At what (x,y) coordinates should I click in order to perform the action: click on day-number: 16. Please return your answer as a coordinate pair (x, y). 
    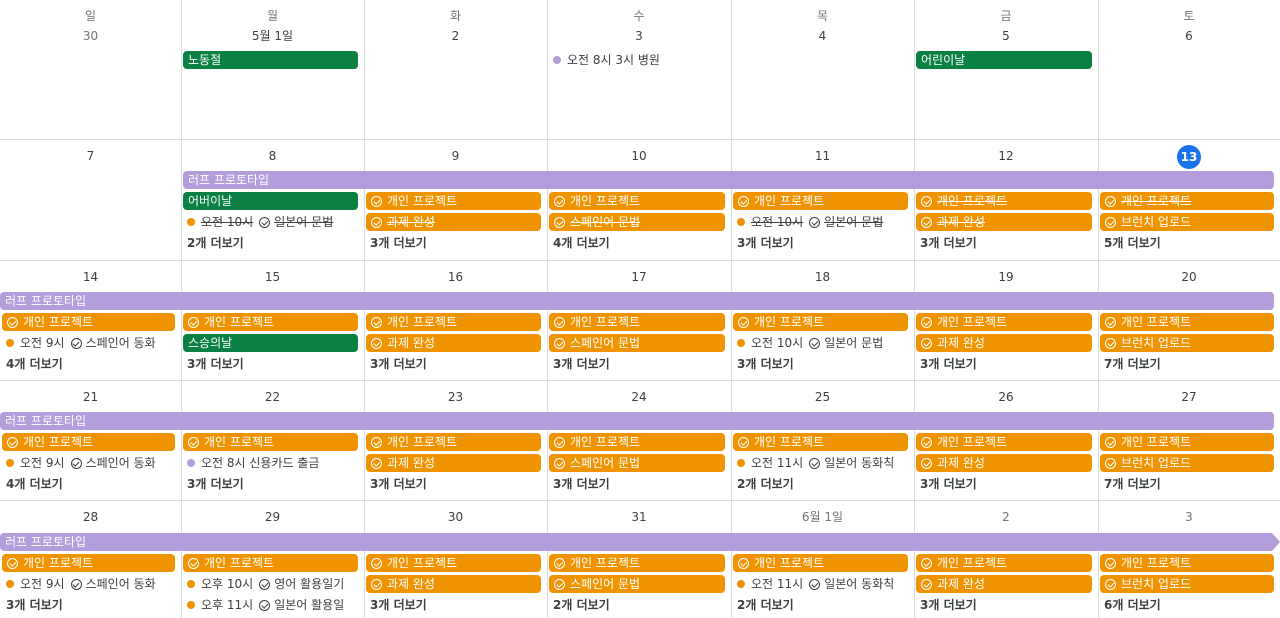
    Looking at the image, I should click on (455, 277).